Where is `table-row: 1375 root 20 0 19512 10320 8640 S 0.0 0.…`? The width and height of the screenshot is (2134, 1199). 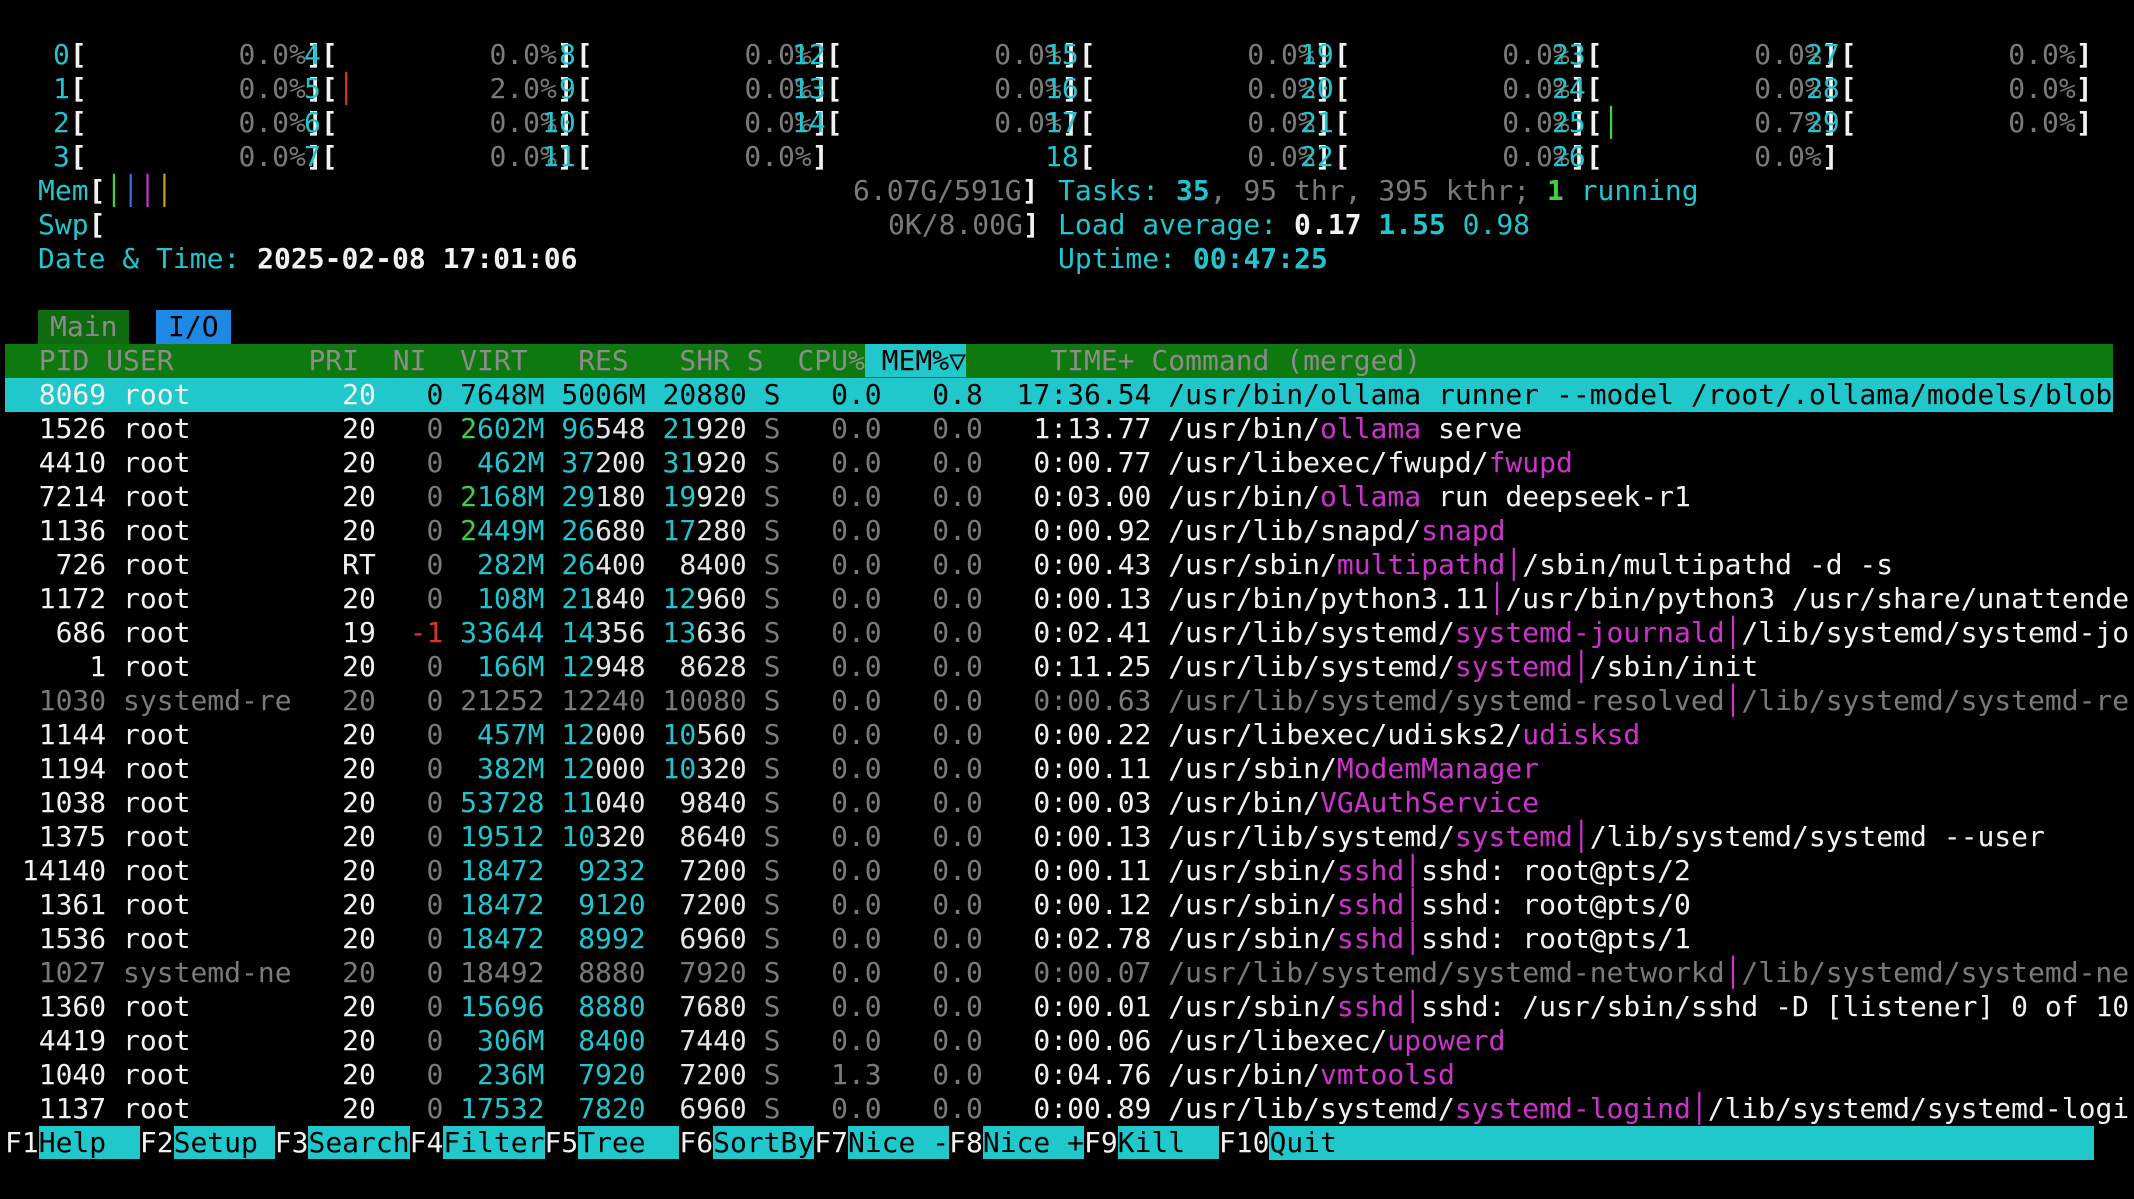 table-row: 1375 root 20 0 19512 10320 8640 S 0.0 0.… is located at coordinates (1025, 837).